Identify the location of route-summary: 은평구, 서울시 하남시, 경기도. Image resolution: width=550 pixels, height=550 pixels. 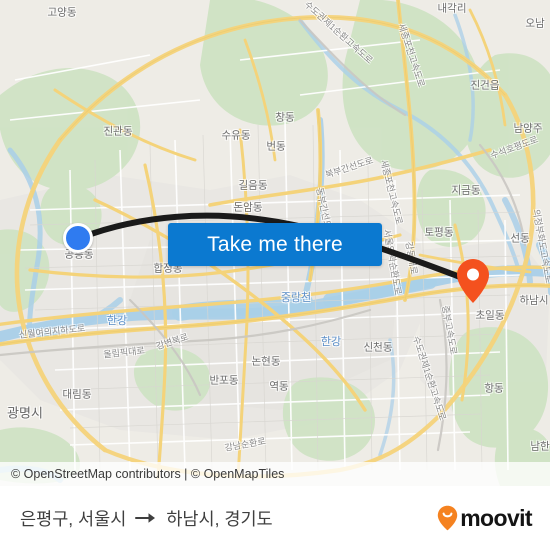
(146, 518).